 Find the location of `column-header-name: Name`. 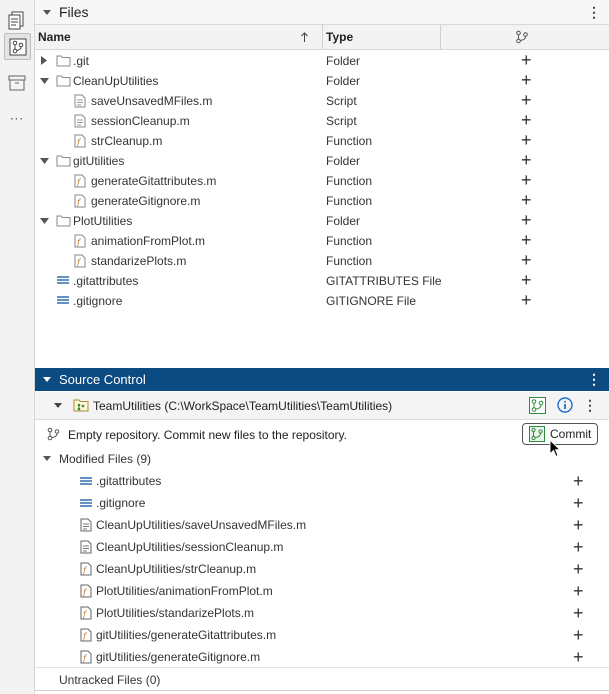

column-header-name: Name is located at coordinates (54, 37).